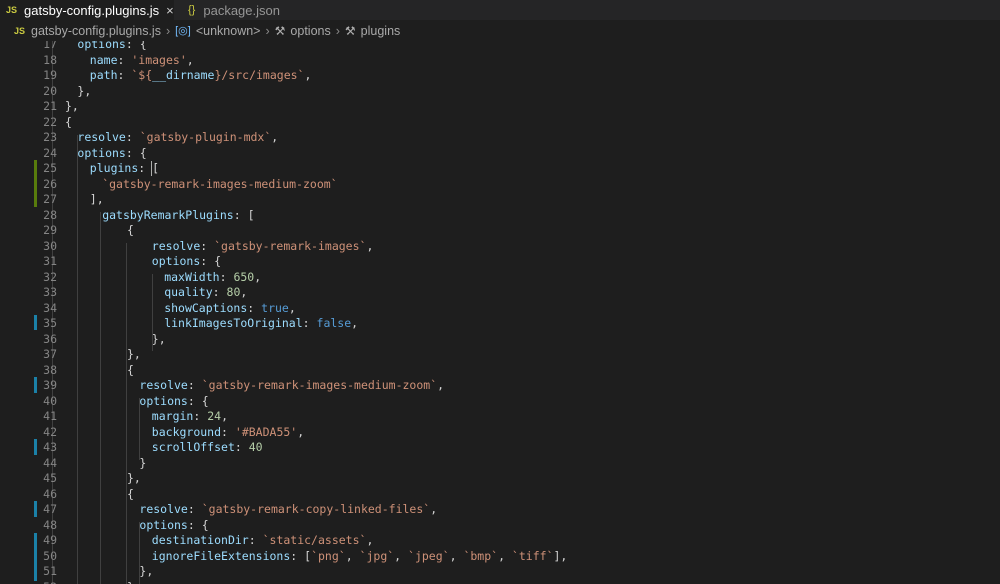 The height and width of the screenshot is (584, 1000). I want to click on line-number: 33, so click(50, 292).